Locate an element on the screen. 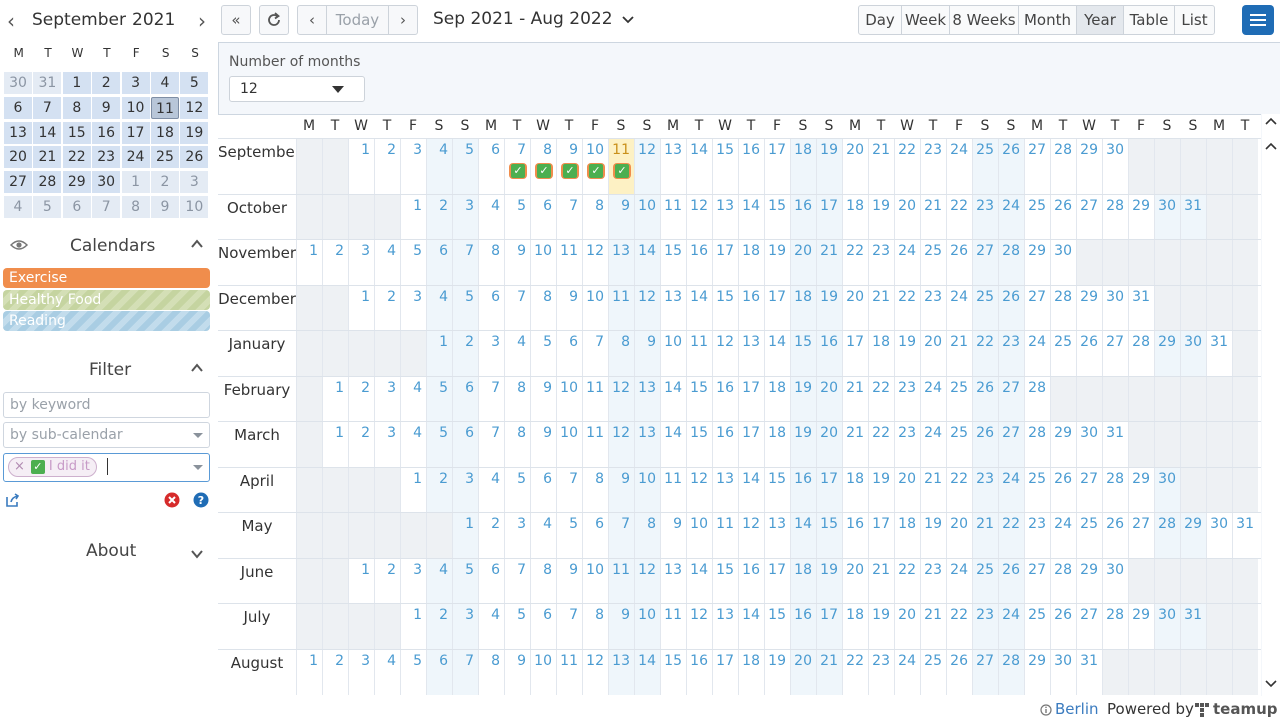 This screenshot has width=1280, height=720. month-label: January is located at coordinates (257, 354).